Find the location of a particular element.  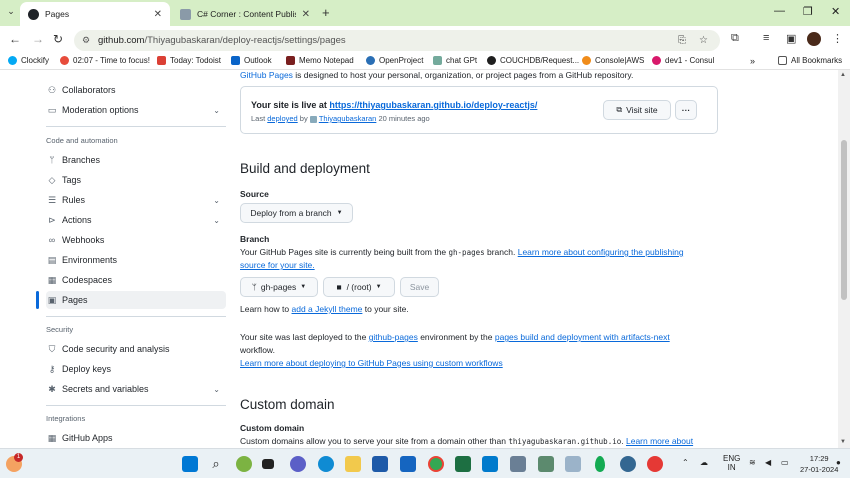

volume-icon: ◀ is located at coordinates (768, 462).